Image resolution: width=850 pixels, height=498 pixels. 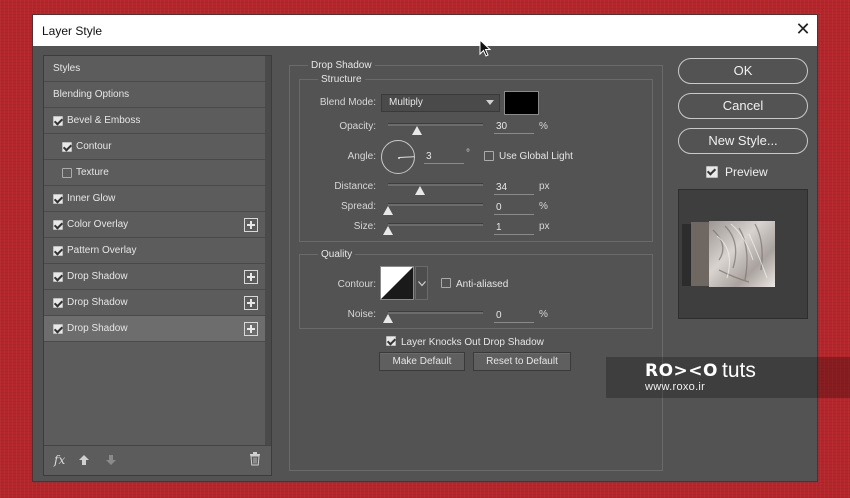 I want to click on cancel-button: Cancel, so click(x=743, y=106).